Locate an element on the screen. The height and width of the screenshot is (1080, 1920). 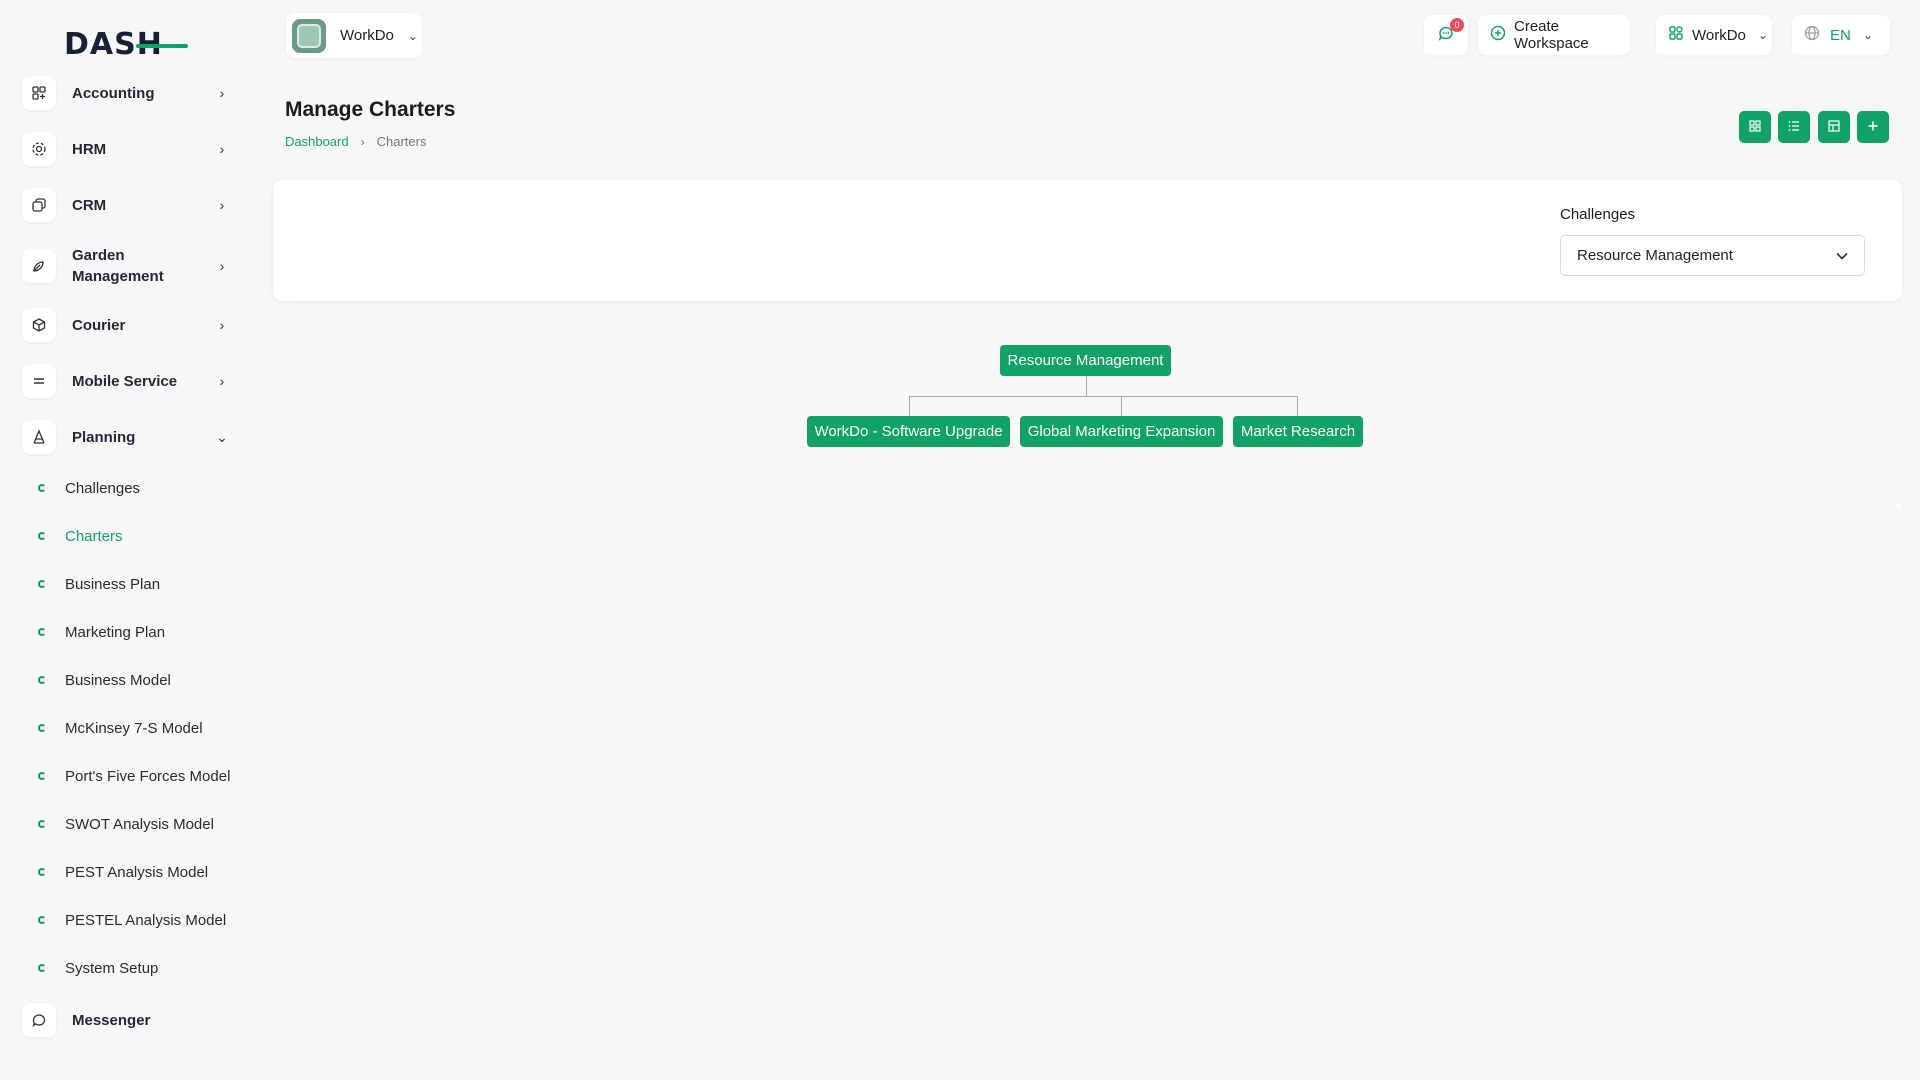
sidebar-item-label: Courier is located at coordinates (99, 325).